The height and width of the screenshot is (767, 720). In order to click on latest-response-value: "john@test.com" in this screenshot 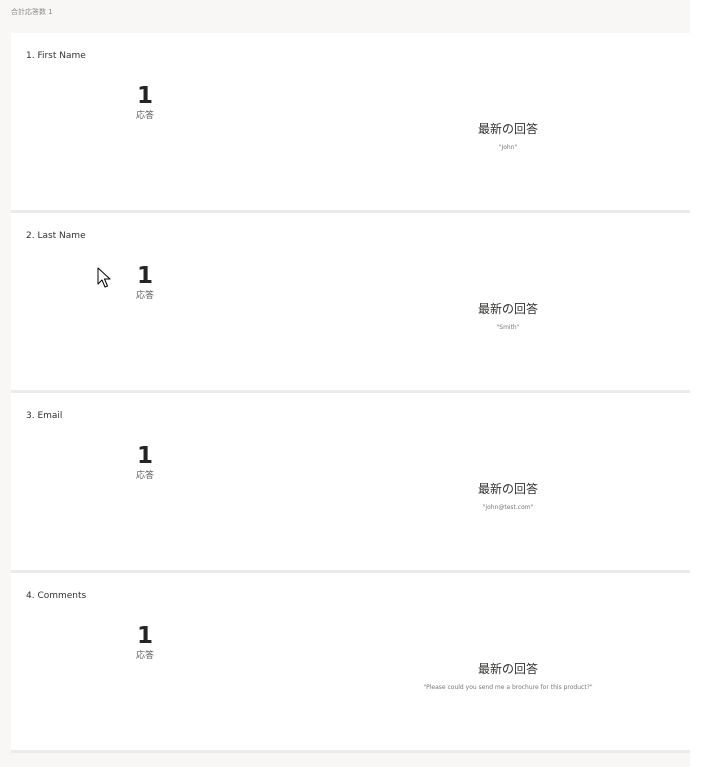, I will do `click(508, 507)`.